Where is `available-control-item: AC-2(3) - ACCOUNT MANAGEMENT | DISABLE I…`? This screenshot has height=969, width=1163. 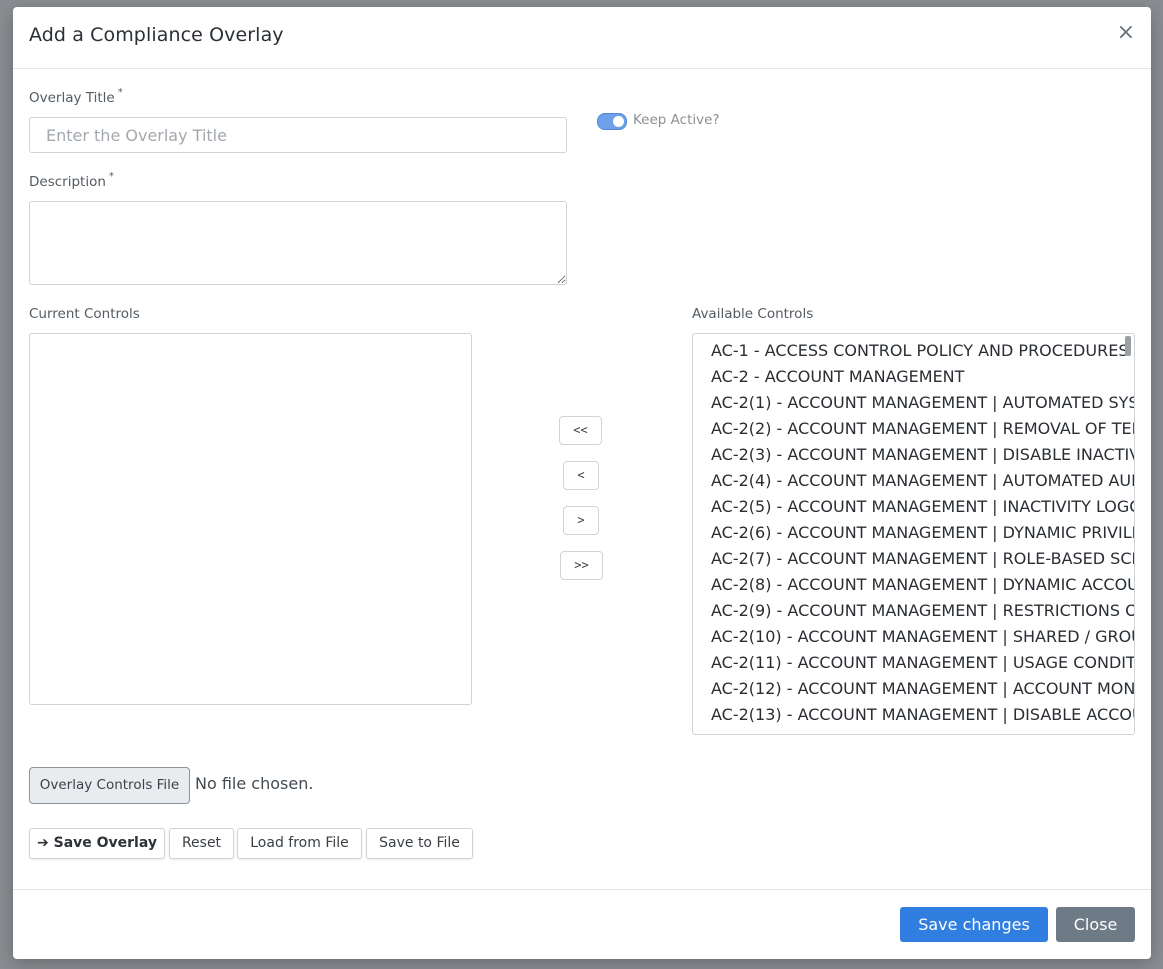
available-control-item: AC-2(3) - ACCOUNT MANAGEMENT | DISABLE I… is located at coordinates (922, 457).